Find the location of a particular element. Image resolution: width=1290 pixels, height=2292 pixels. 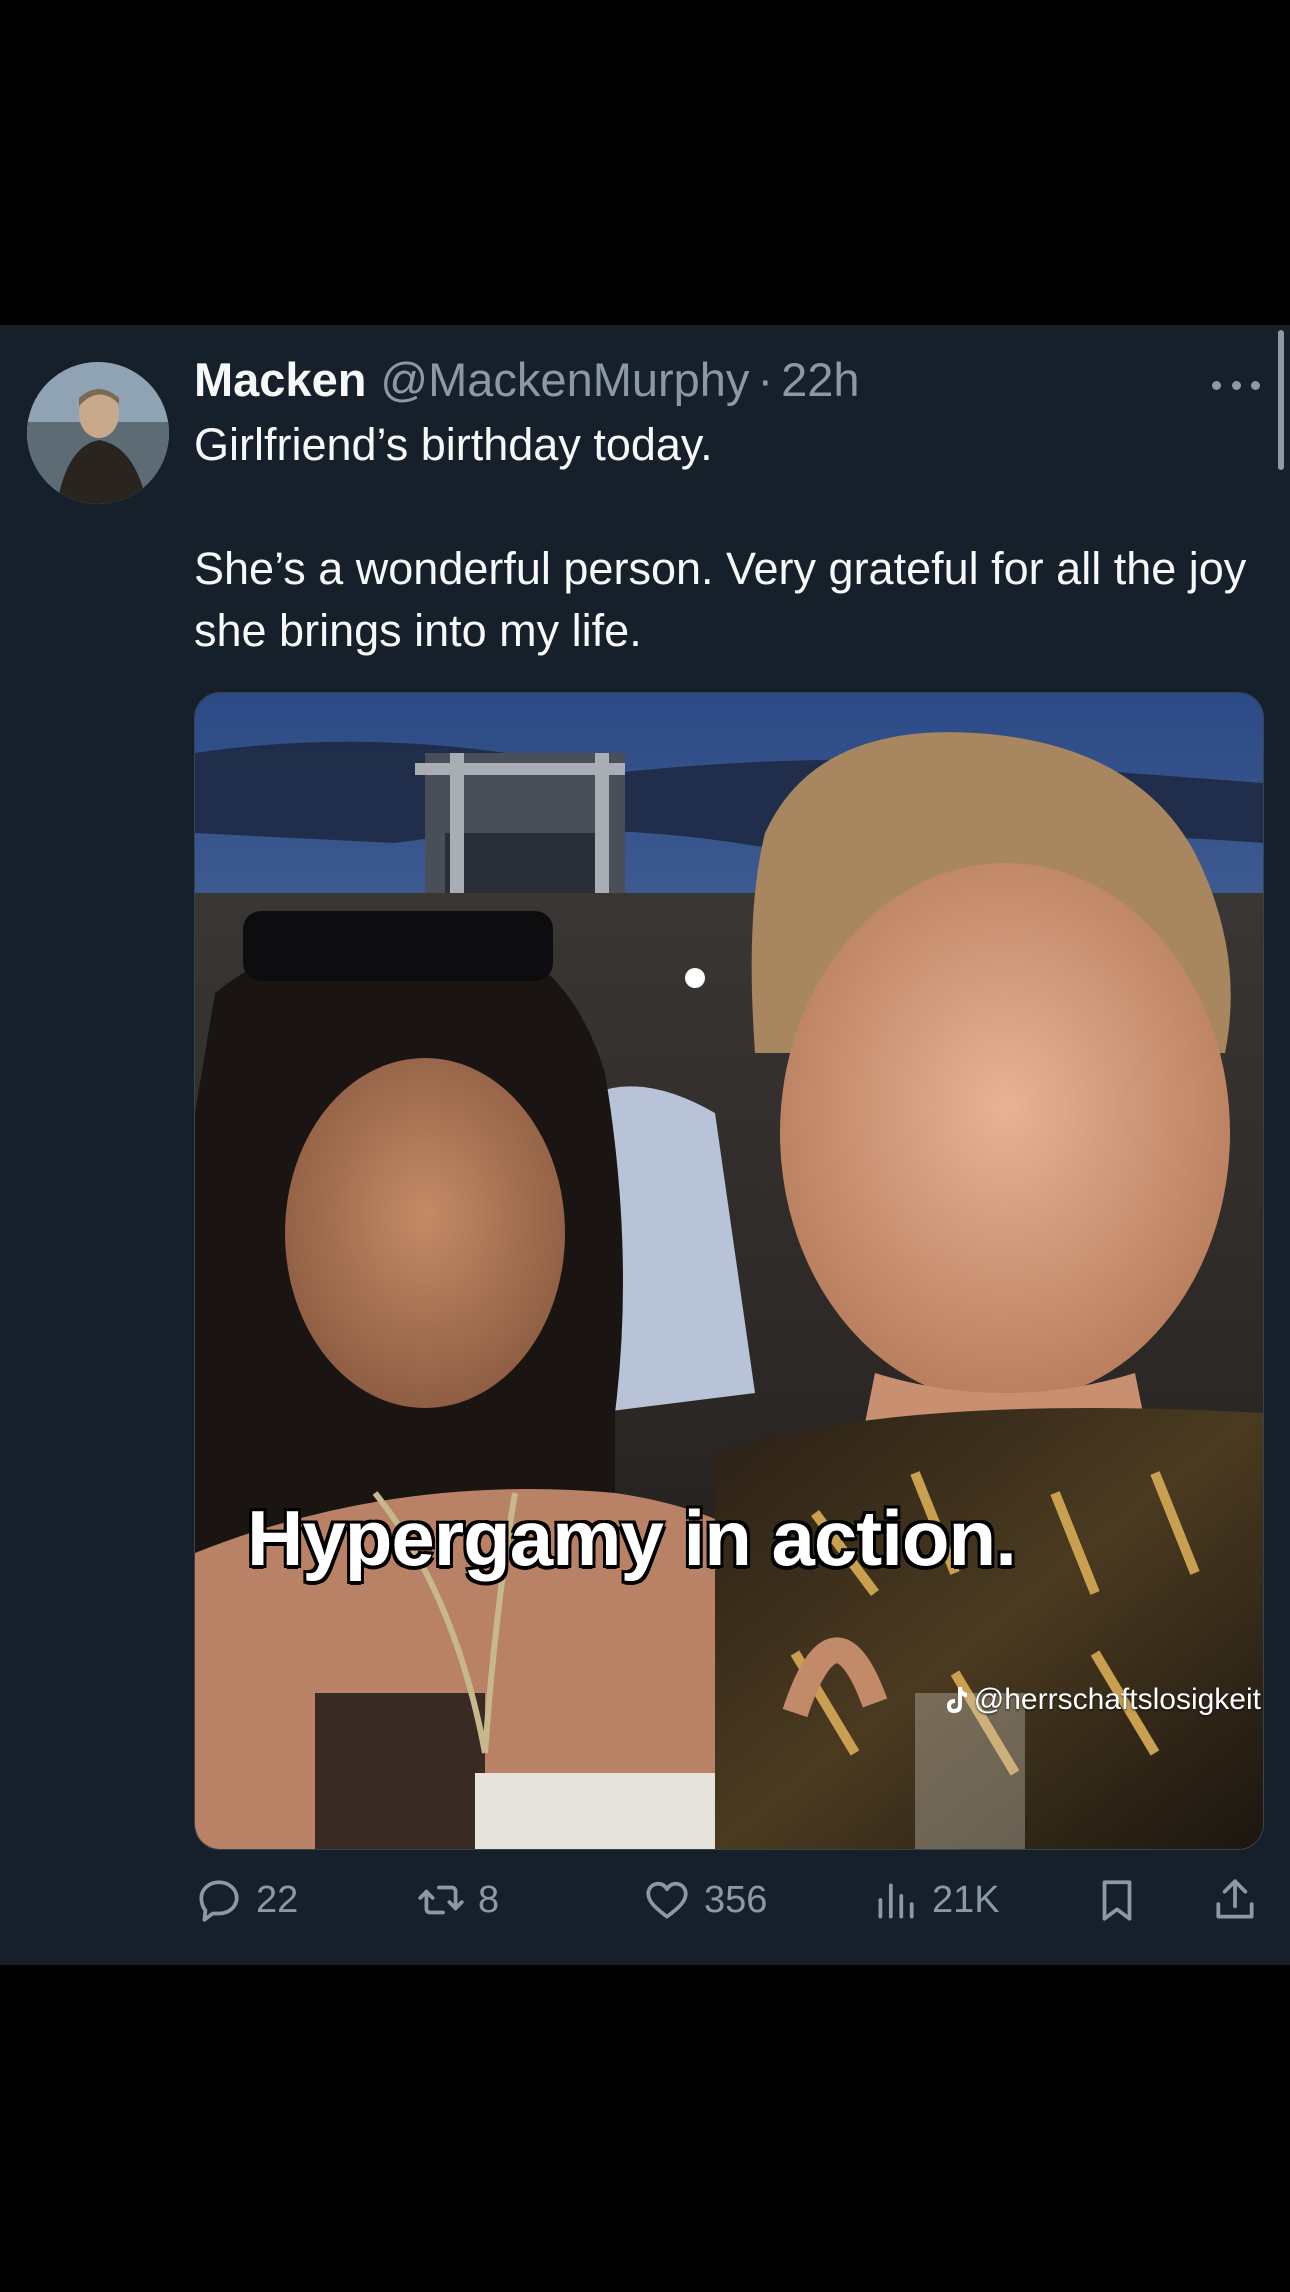

share-icon is located at coordinates (1235, 1899).